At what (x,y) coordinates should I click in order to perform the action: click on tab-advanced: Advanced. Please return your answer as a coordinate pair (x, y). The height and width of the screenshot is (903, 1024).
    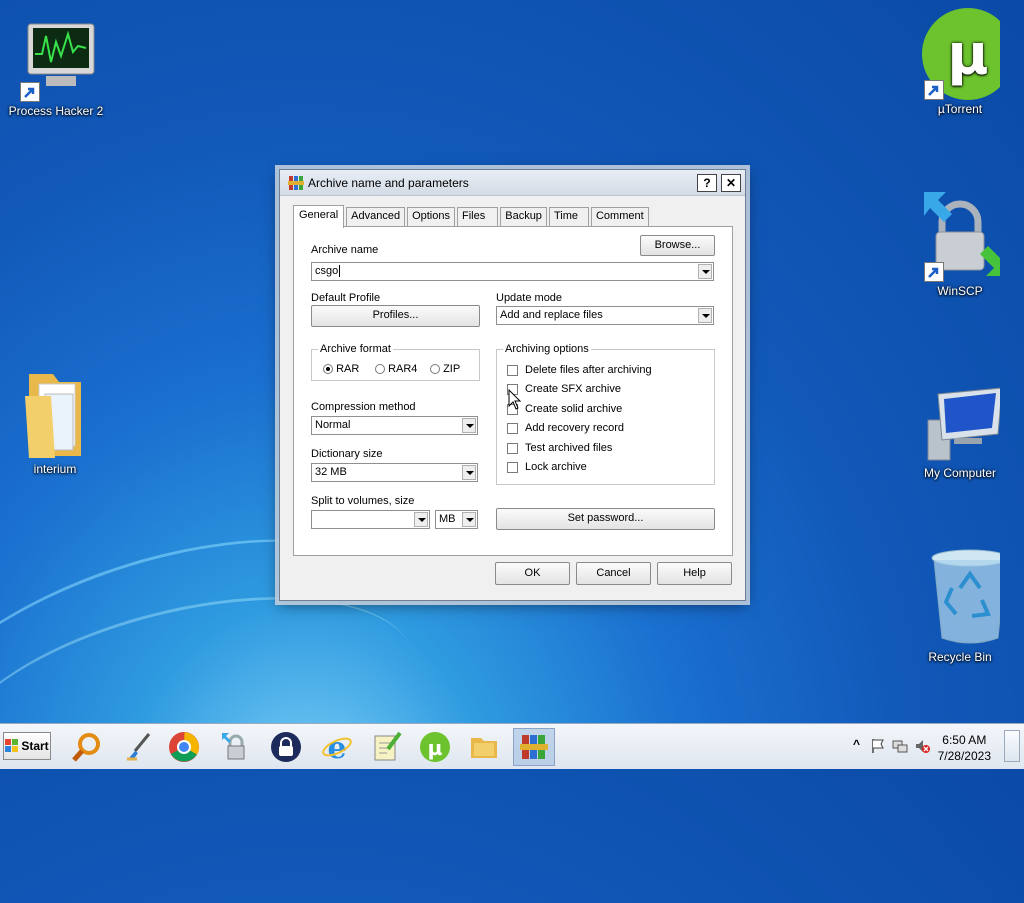
    Looking at the image, I should click on (376, 217).